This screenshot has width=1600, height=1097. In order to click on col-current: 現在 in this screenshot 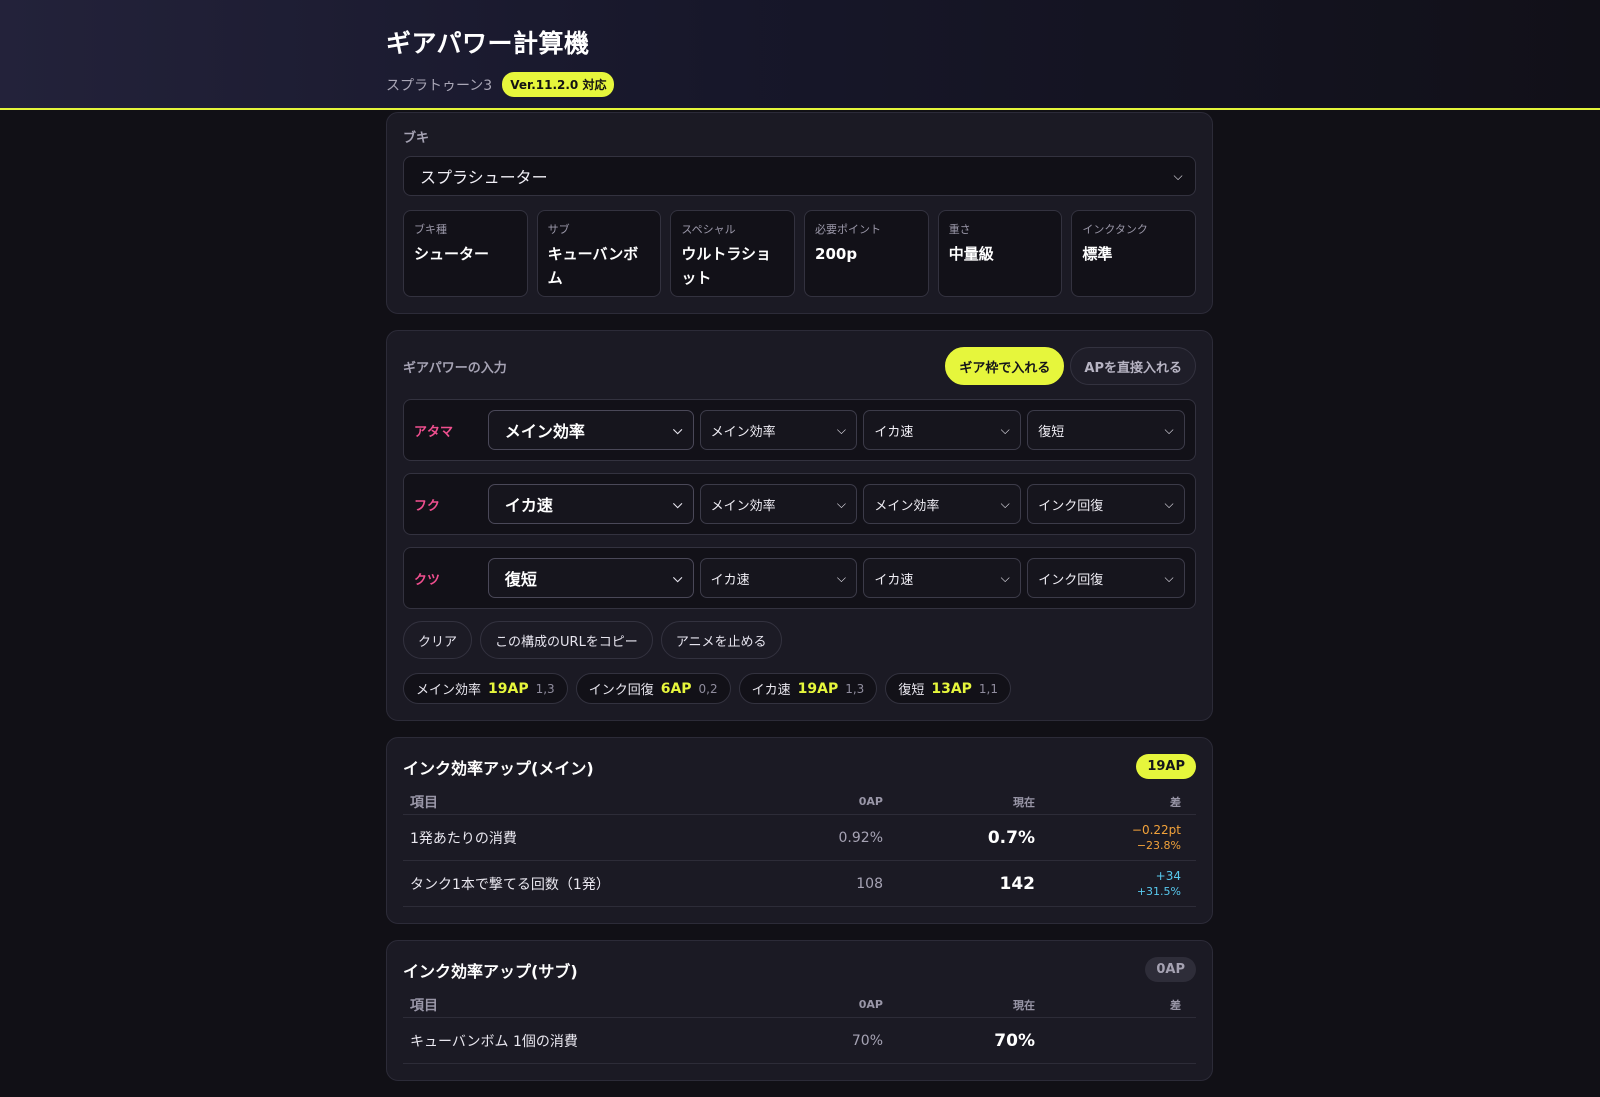, I will do `click(1024, 1005)`.